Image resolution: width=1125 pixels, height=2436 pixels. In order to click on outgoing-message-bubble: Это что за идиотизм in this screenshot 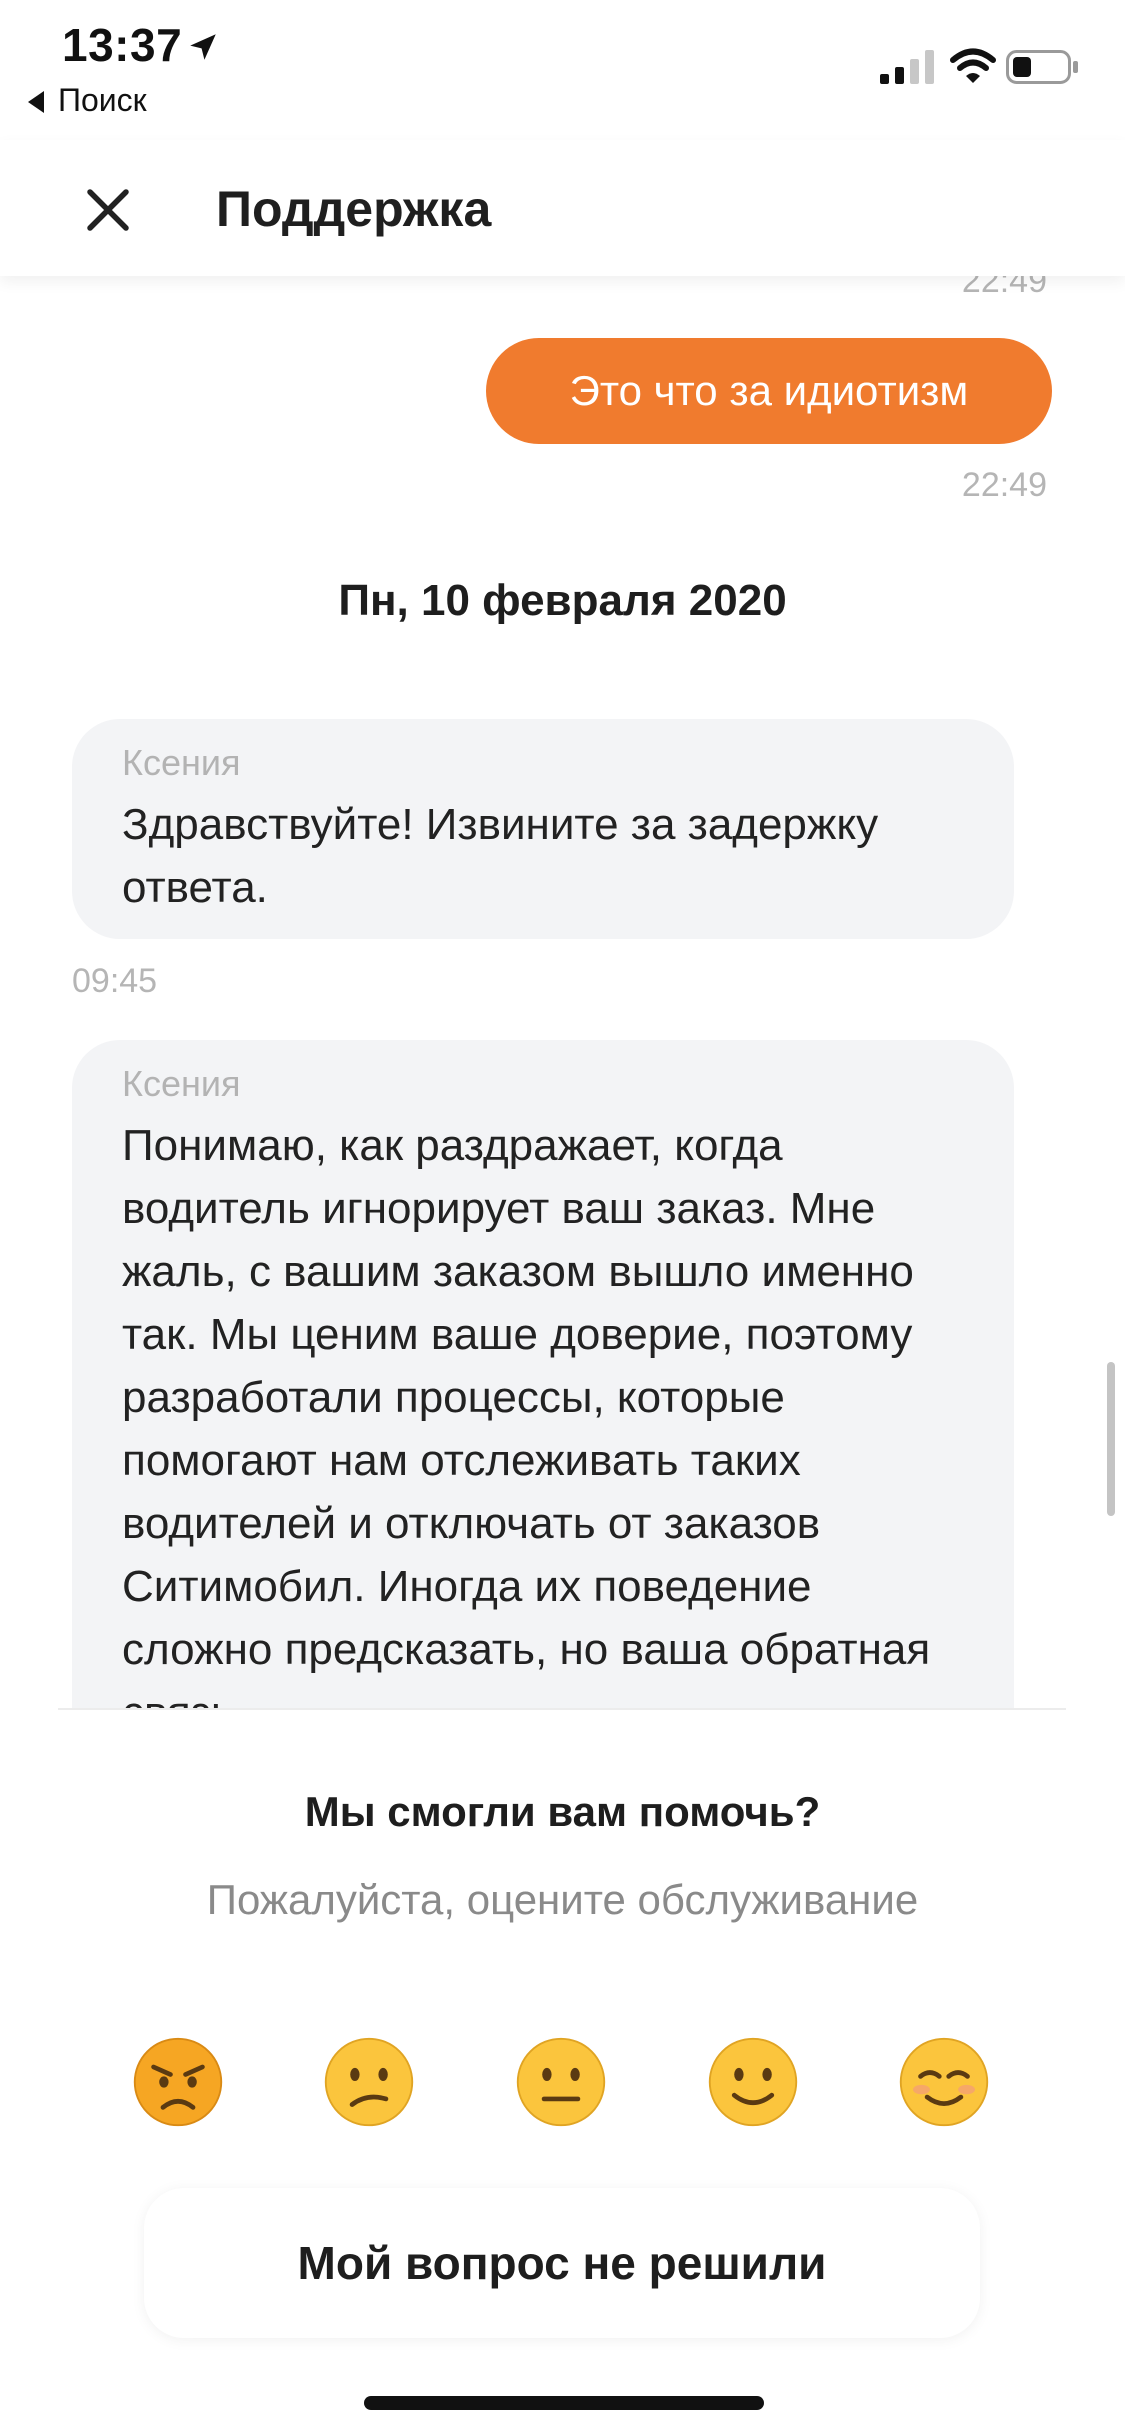, I will do `click(769, 391)`.